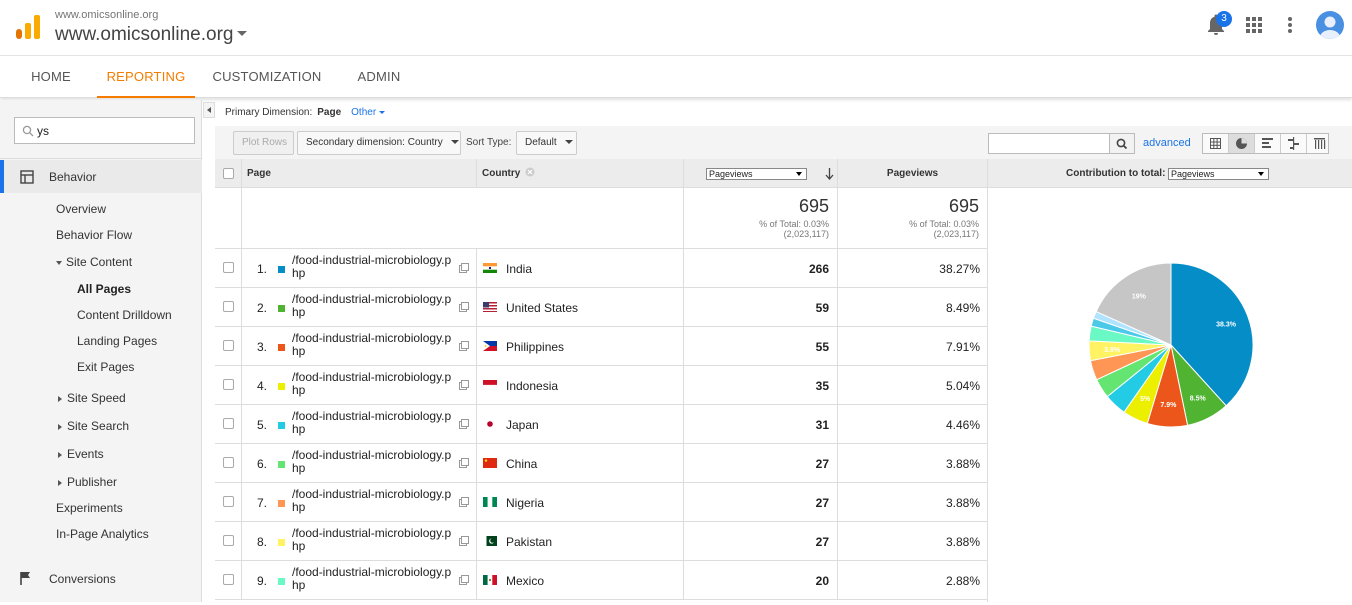 This screenshot has height=605, width=1352. What do you see at coordinates (101, 176) in the screenshot?
I see `sidebar-item-behavior: Behavior` at bounding box center [101, 176].